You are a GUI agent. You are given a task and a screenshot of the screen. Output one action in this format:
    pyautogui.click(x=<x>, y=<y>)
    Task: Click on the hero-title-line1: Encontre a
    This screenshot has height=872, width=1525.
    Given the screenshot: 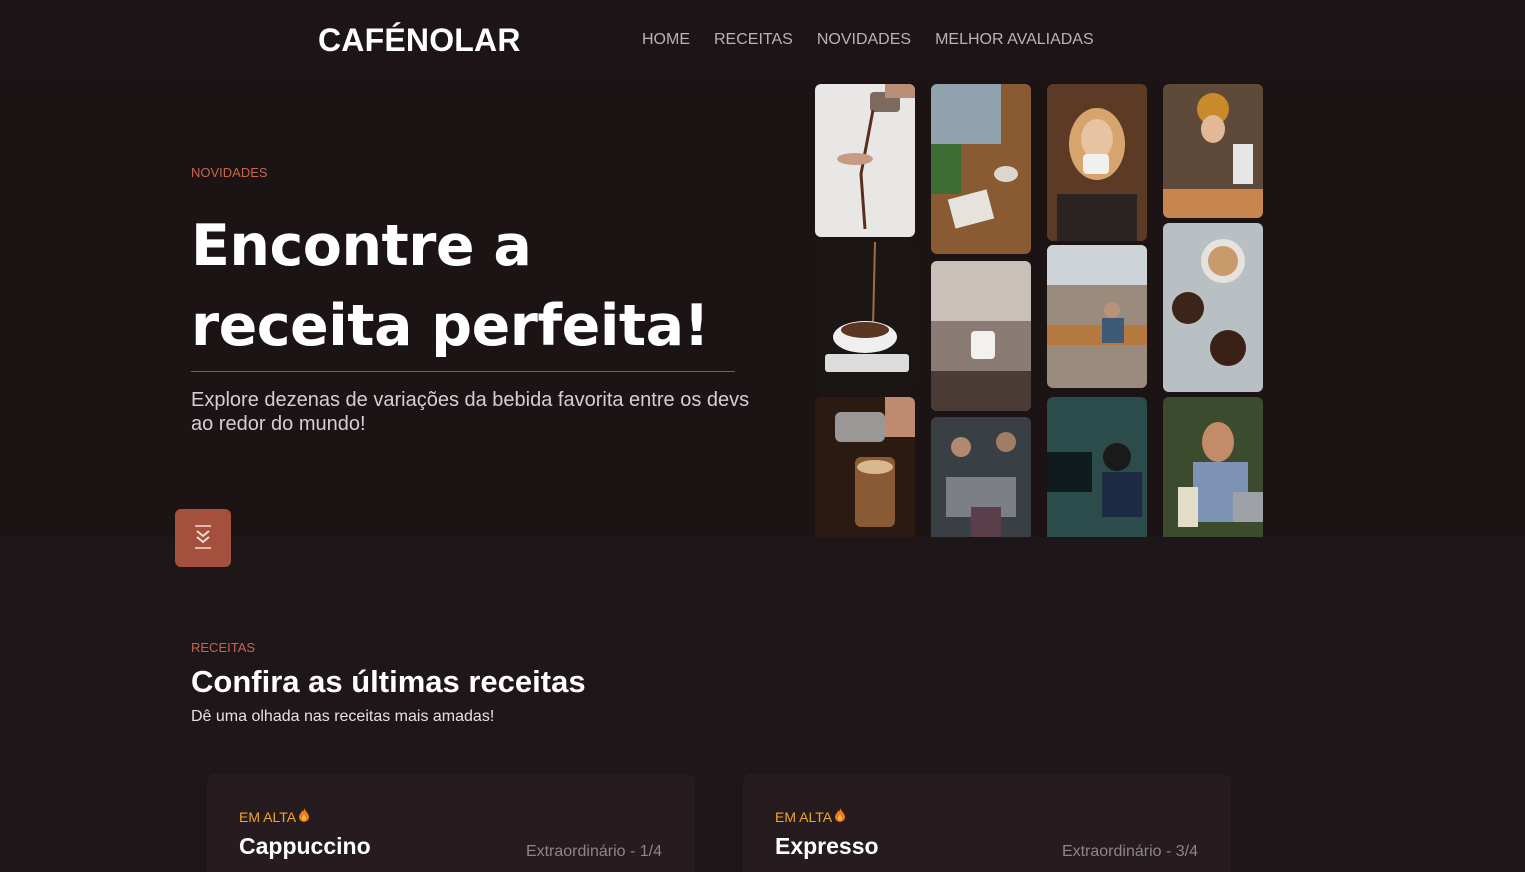 What is the action you would take?
    pyautogui.click(x=361, y=246)
    